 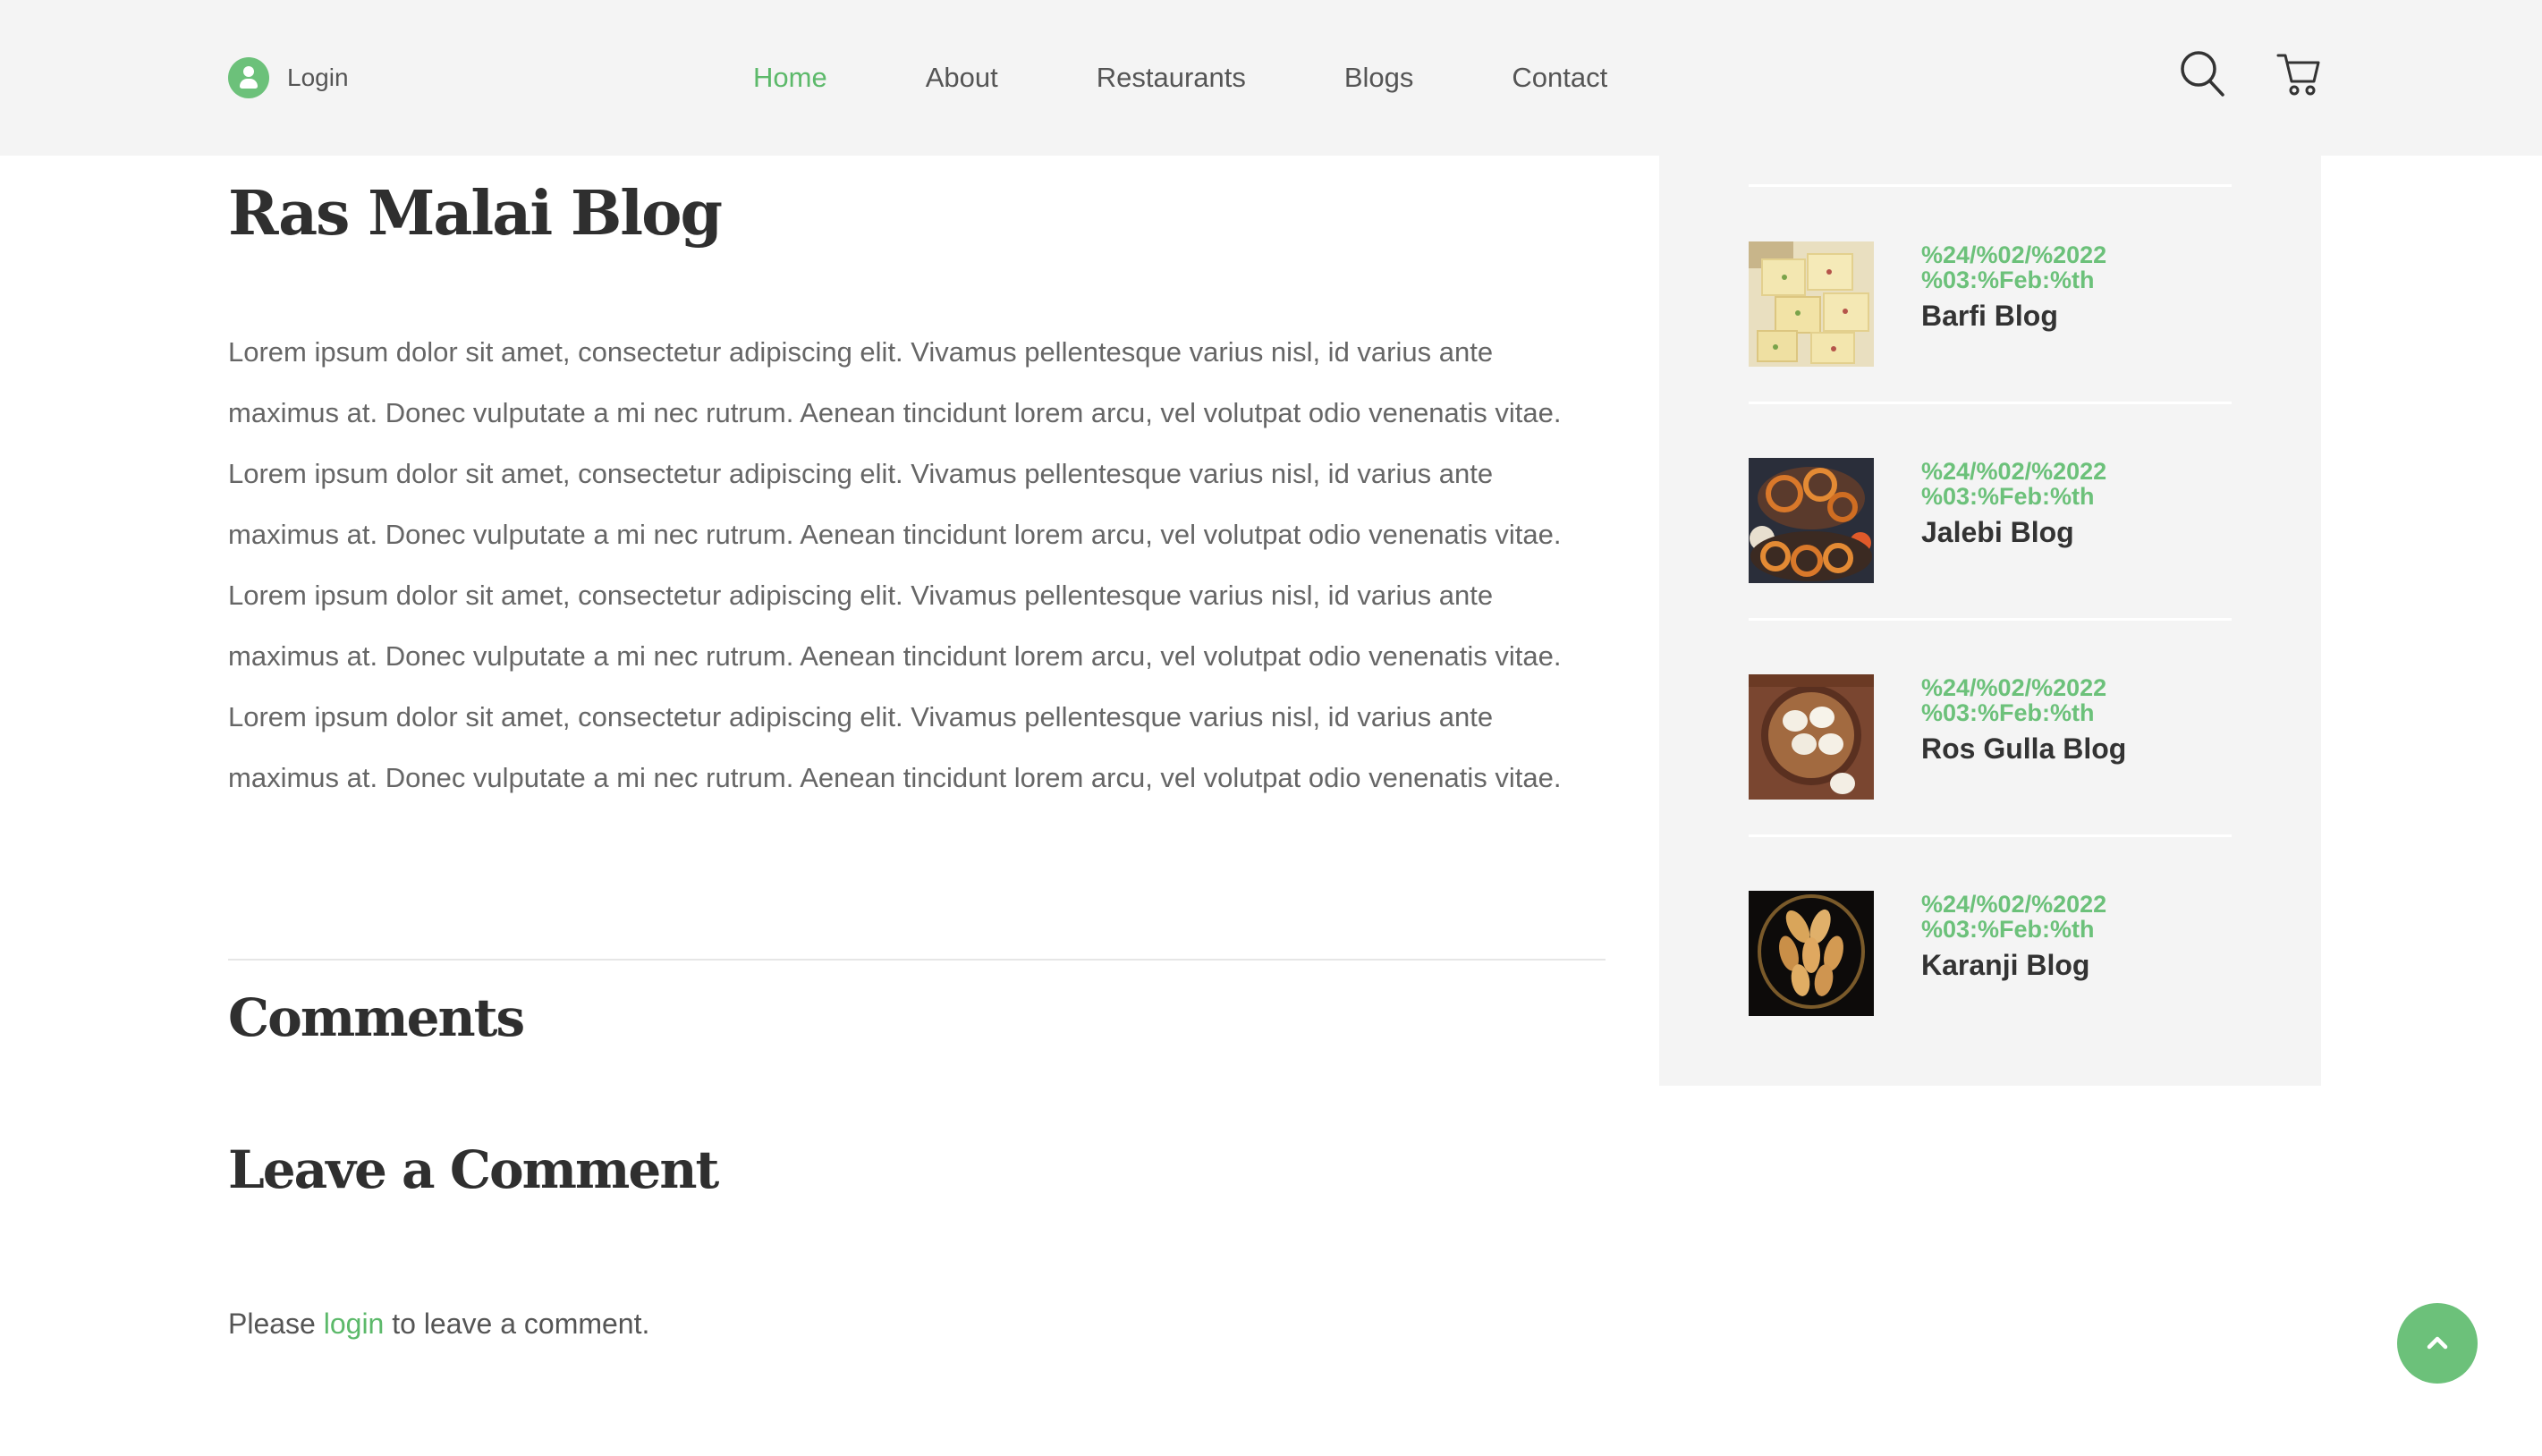 What do you see at coordinates (1559, 78) in the screenshot?
I see `nav-contact: Contact` at bounding box center [1559, 78].